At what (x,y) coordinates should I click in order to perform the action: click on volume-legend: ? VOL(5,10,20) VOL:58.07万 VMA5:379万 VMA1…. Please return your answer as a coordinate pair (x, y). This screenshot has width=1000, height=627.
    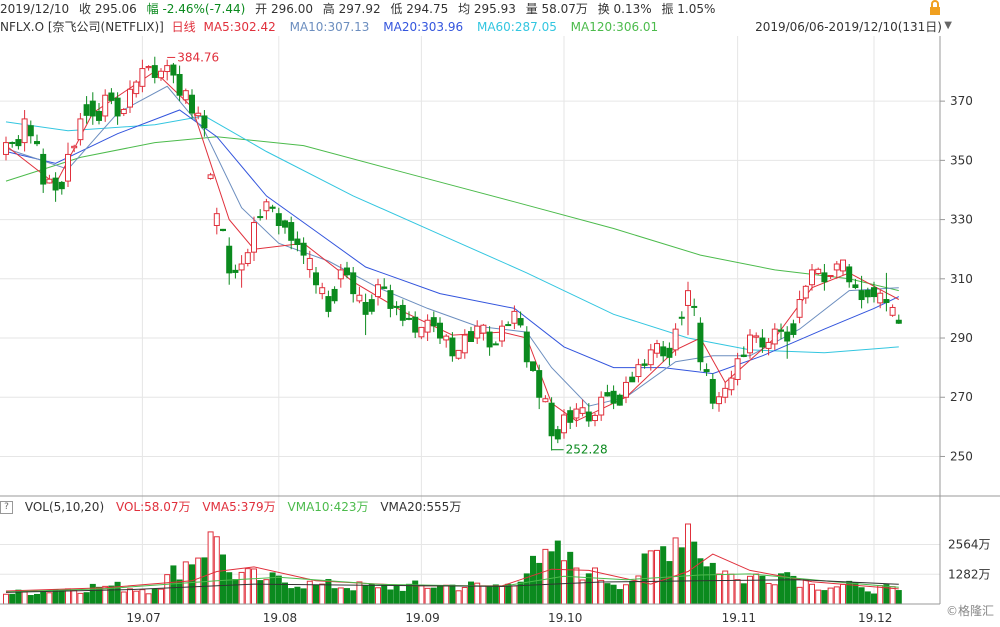
    Looking at the image, I should click on (470, 507).